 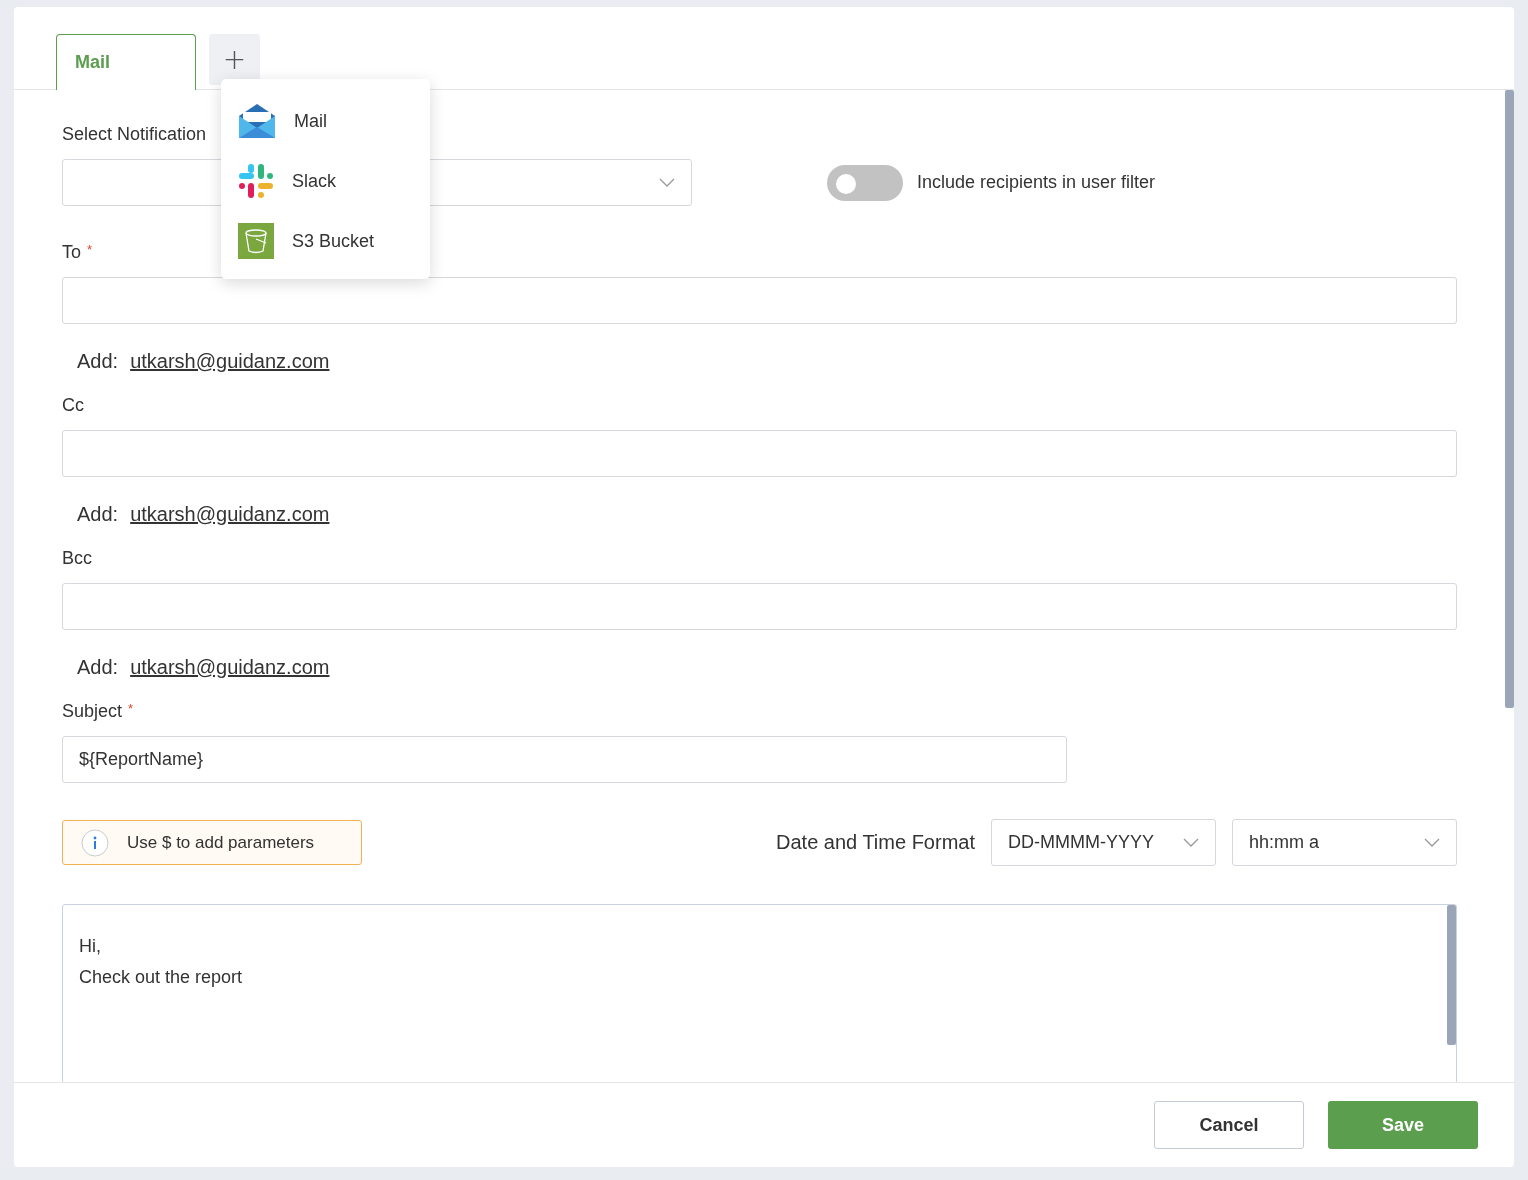 What do you see at coordinates (1103, 842) in the screenshot?
I see `date-format-select: DD-MMMM-YYYY` at bounding box center [1103, 842].